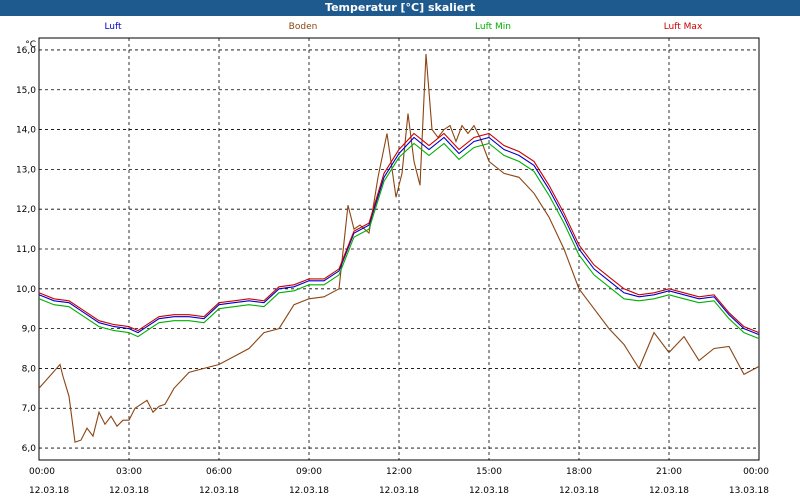  What do you see at coordinates (26, 250) in the screenshot?
I see `y-tick-label: 11,0` at bounding box center [26, 250].